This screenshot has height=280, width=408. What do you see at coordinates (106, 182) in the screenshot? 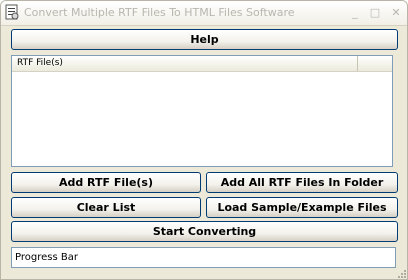
I see `add-rtf-files-button: Add RTF File(s)` at bounding box center [106, 182].